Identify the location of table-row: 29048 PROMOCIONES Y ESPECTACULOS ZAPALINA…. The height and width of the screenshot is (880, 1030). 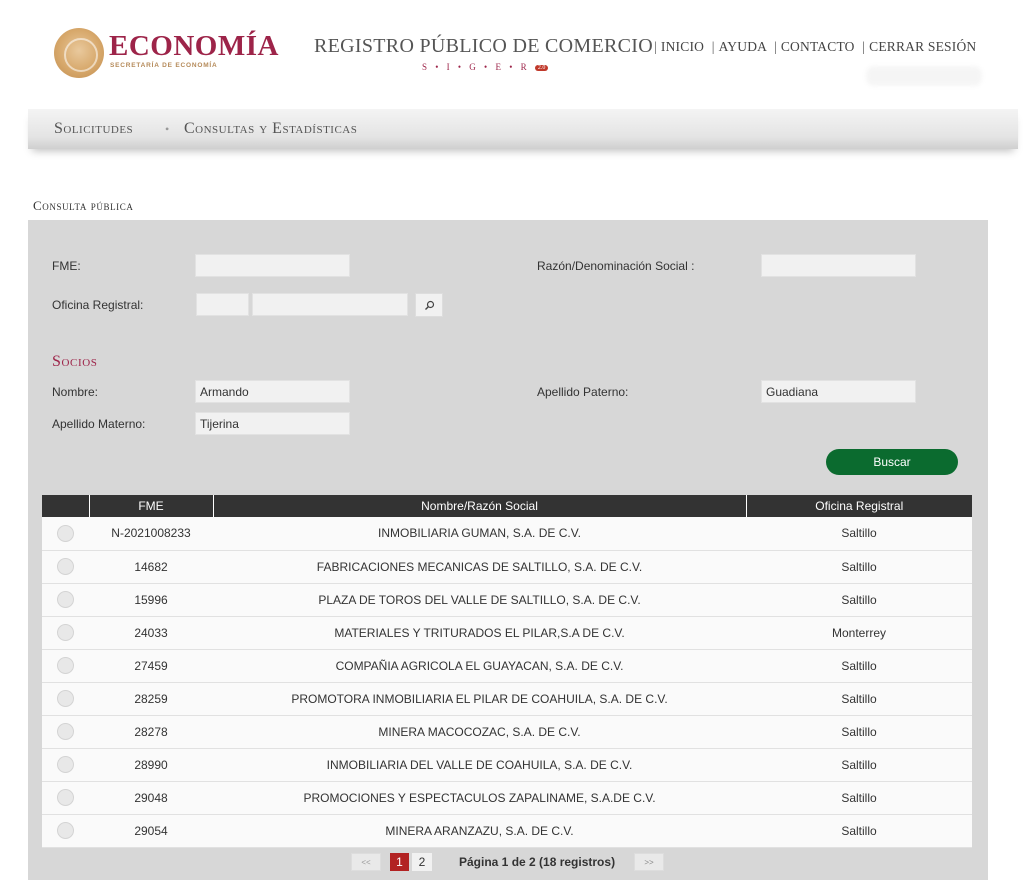
(507, 798).